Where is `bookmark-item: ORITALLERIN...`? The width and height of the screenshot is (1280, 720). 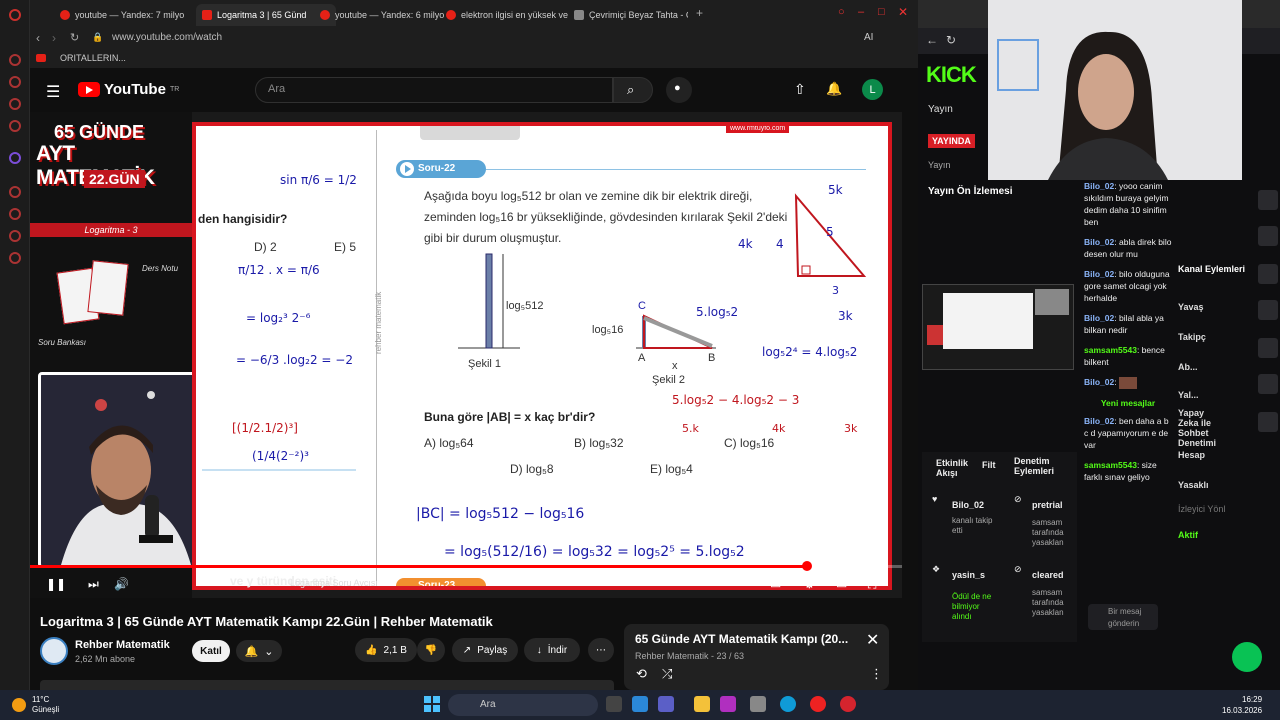
bookmark-item: ORITALLERIN... is located at coordinates (93, 58).